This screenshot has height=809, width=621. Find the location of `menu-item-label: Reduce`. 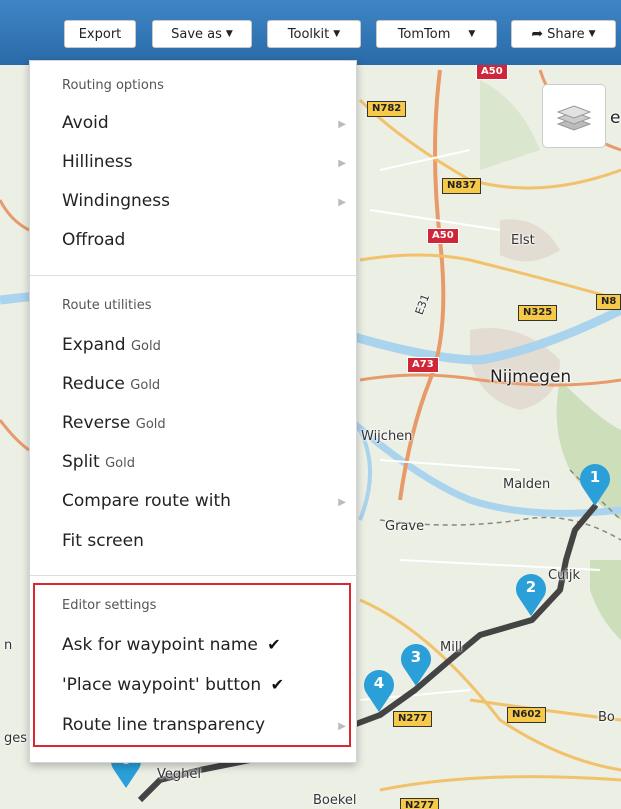

menu-item-label: Reduce is located at coordinates (93, 384).